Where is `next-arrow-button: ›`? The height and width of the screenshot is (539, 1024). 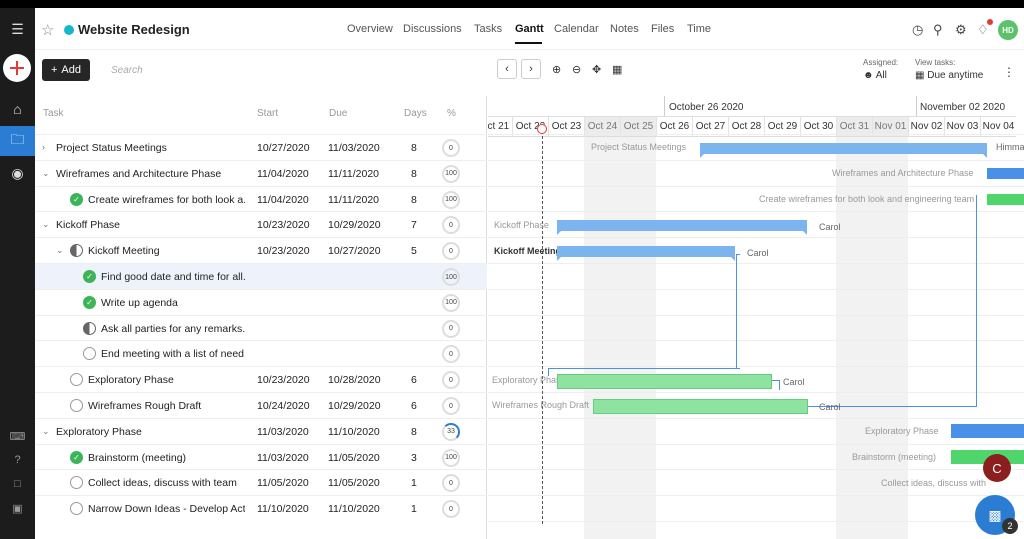 next-arrow-button: › is located at coordinates (531, 69).